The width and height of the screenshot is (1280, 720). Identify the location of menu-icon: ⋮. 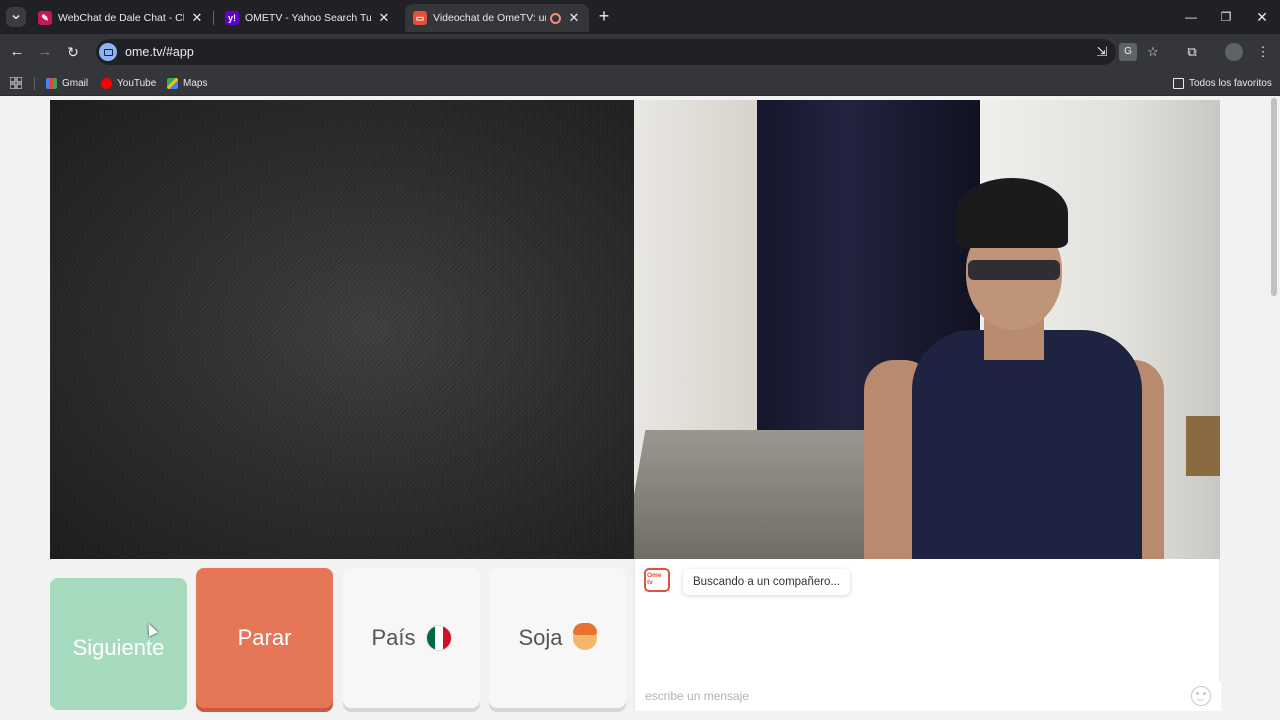
(1263, 52).